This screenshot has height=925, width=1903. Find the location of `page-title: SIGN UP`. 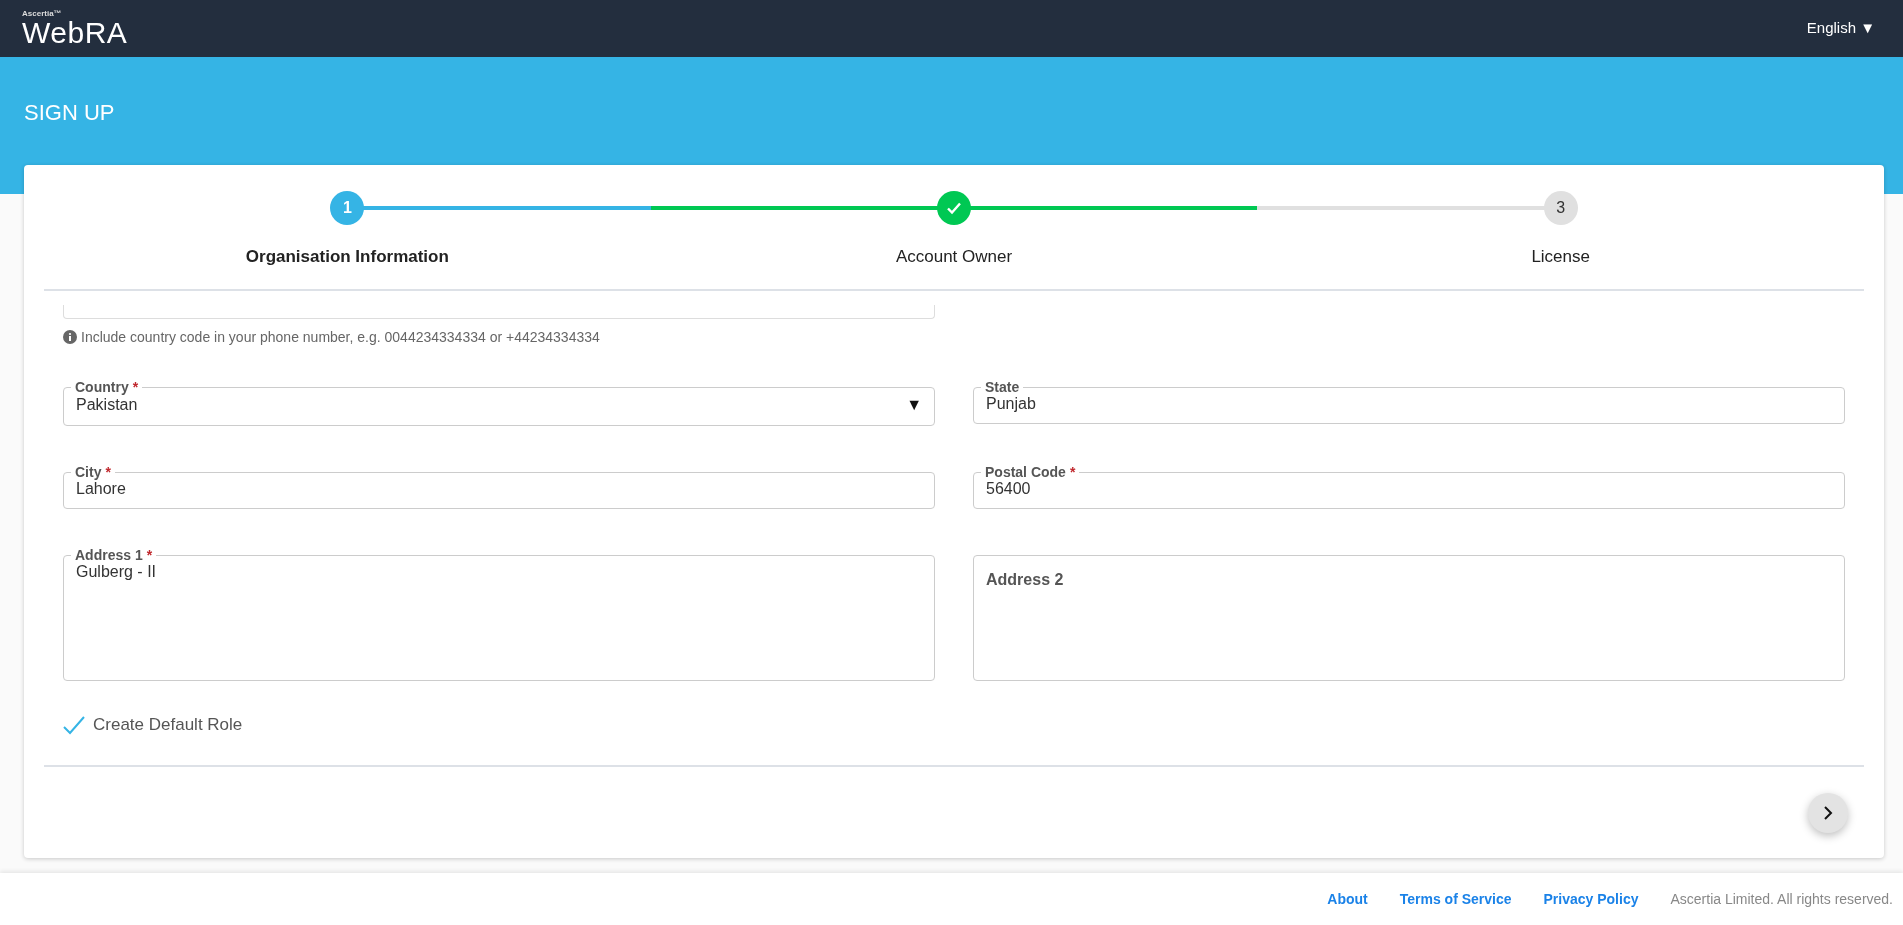

page-title: SIGN UP is located at coordinates (70, 113).